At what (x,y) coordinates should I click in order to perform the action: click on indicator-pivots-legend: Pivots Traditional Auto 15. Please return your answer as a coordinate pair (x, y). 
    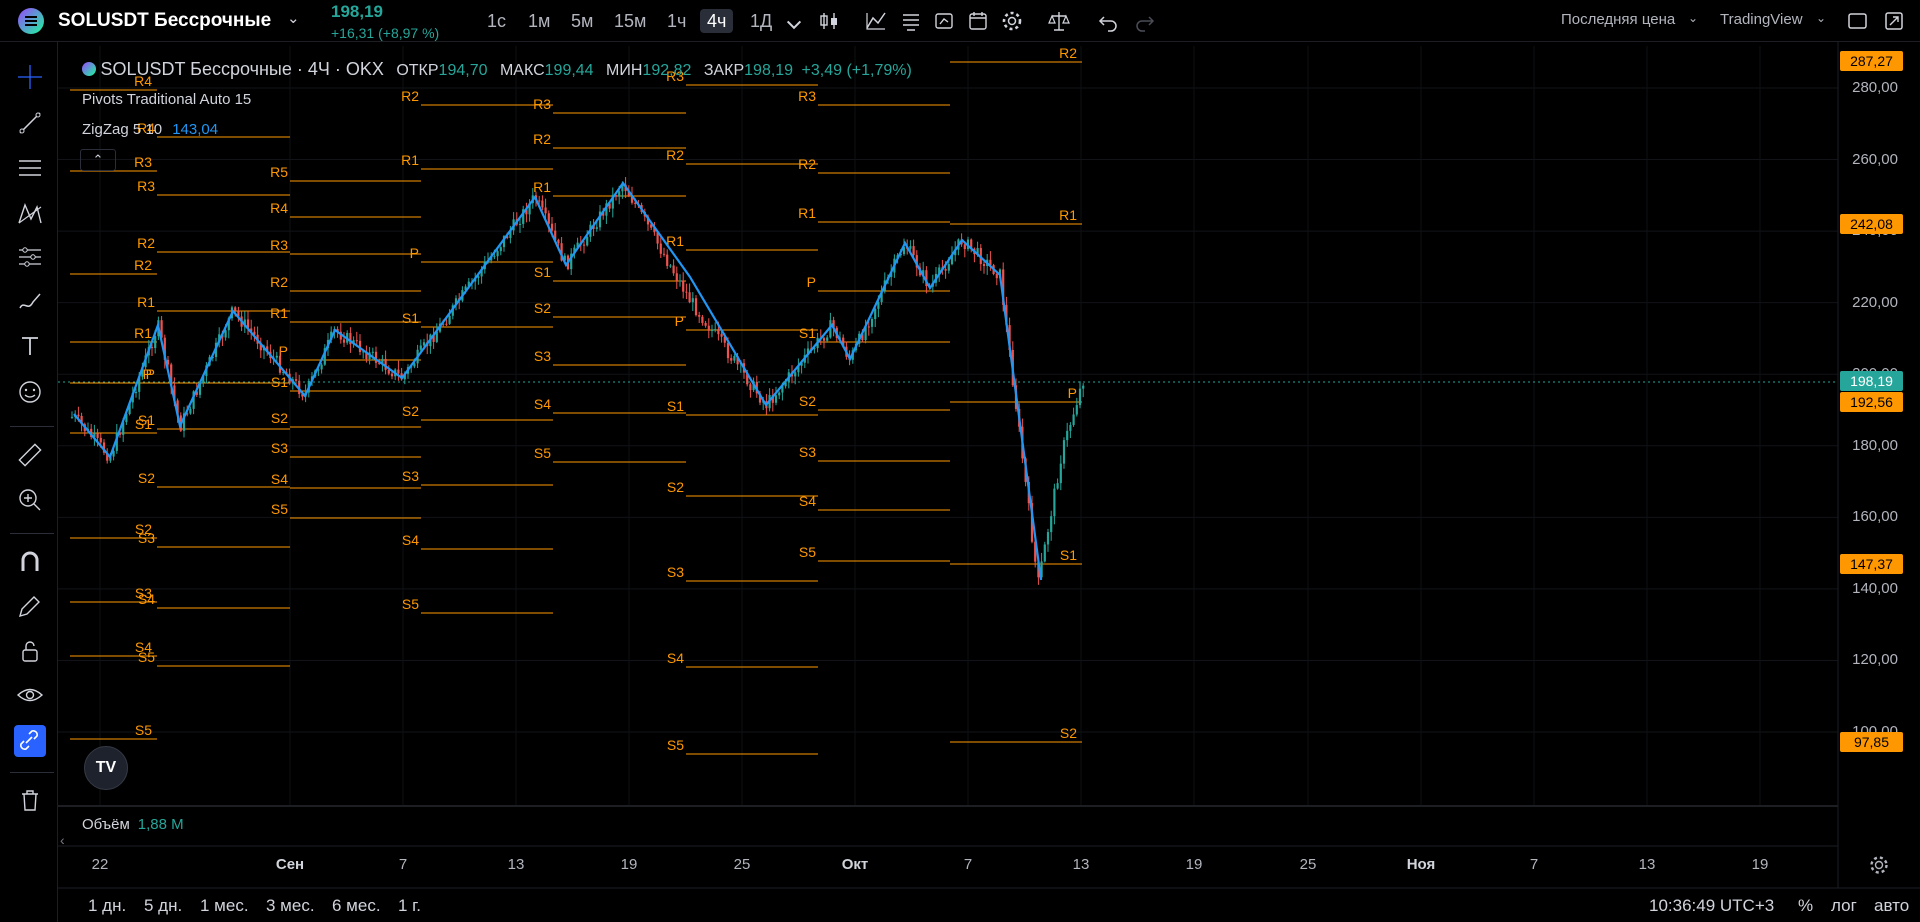
    Looking at the image, I should click on (166, 99).